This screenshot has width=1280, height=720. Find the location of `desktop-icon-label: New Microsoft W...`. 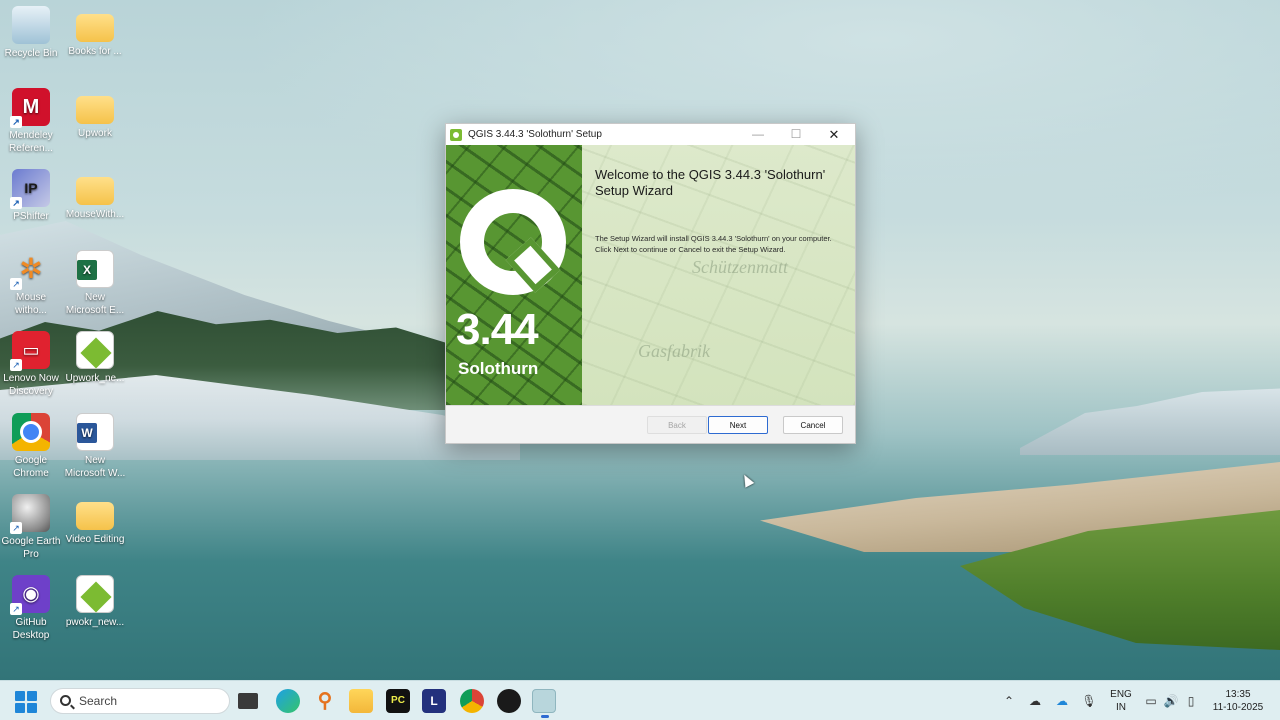

desktop-icon-label: New Microsoft W... is located at coordinates (95, 467).